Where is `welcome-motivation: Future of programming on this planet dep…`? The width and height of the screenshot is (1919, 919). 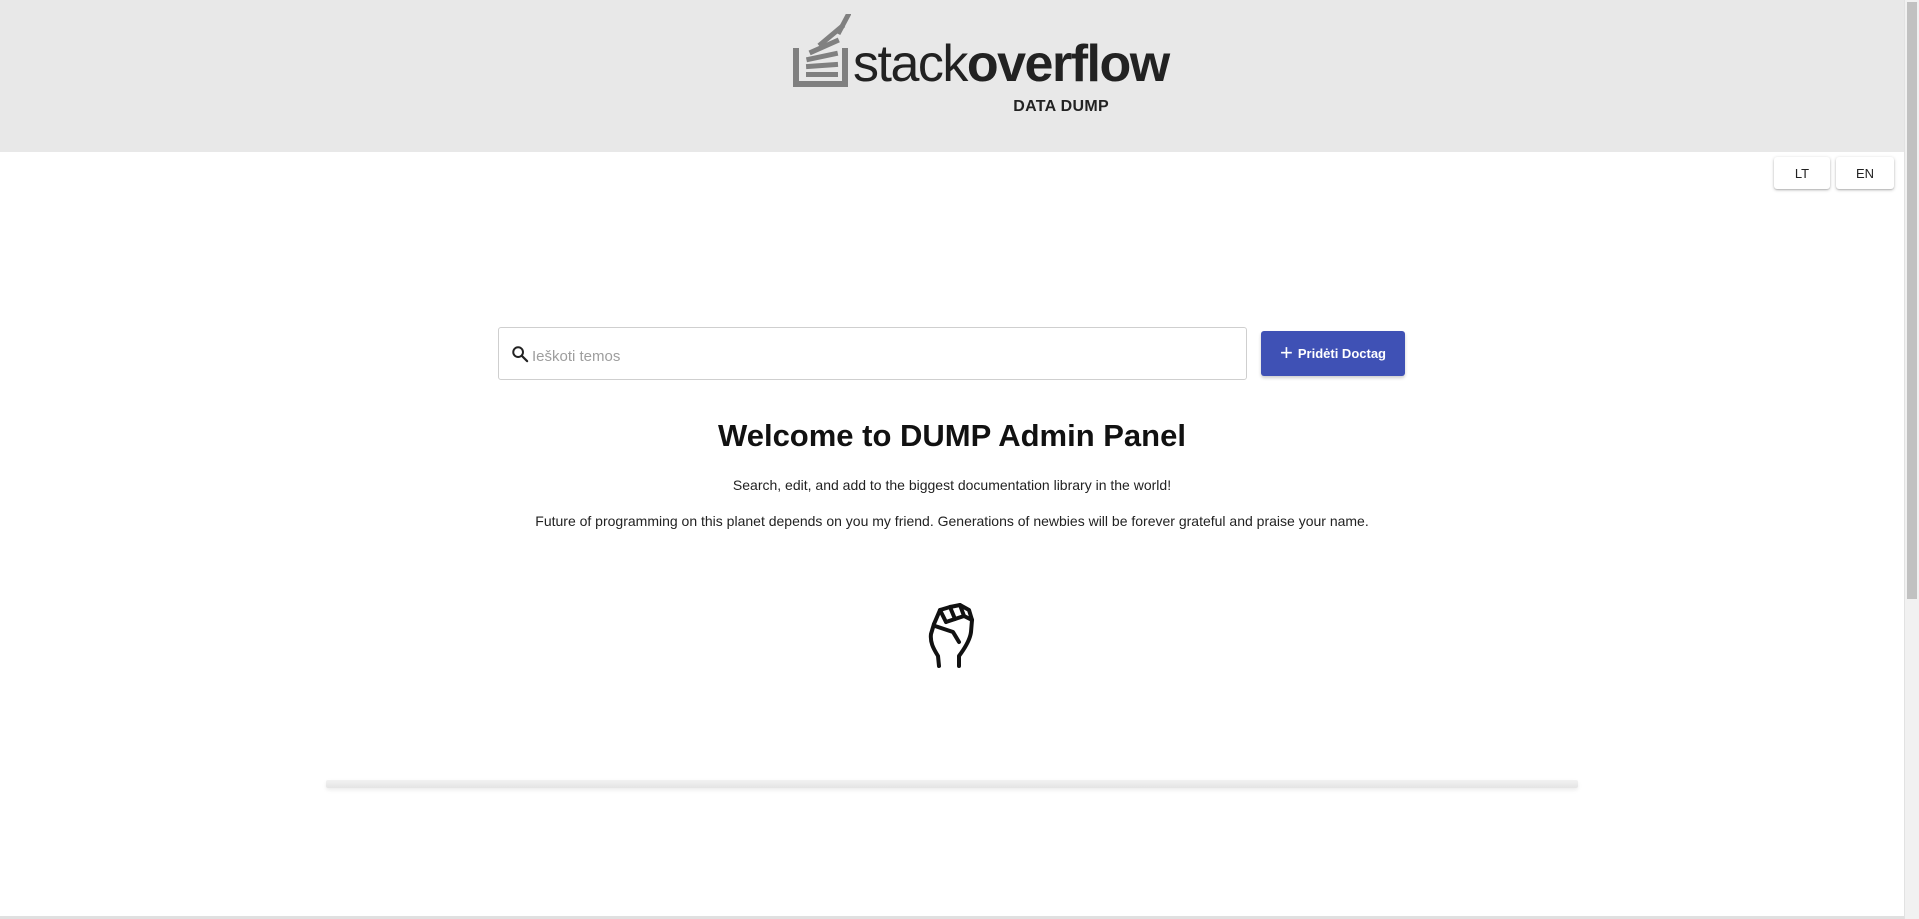
welcome-motivation: Future of programming on this planet dep… is located at coordinates (952, 521).